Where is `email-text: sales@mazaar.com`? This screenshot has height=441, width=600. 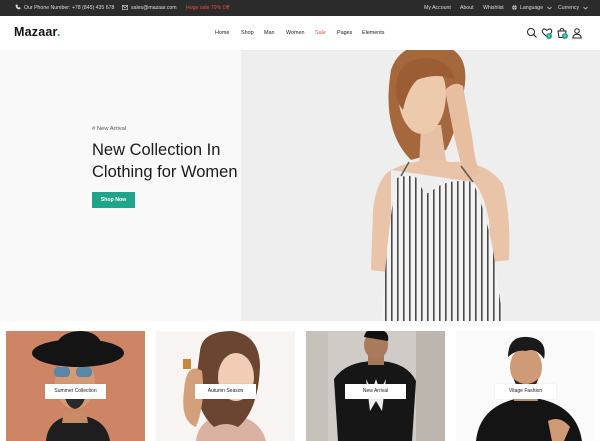
email-text: sales@mazaar.com is located at coordinates (154, 8).